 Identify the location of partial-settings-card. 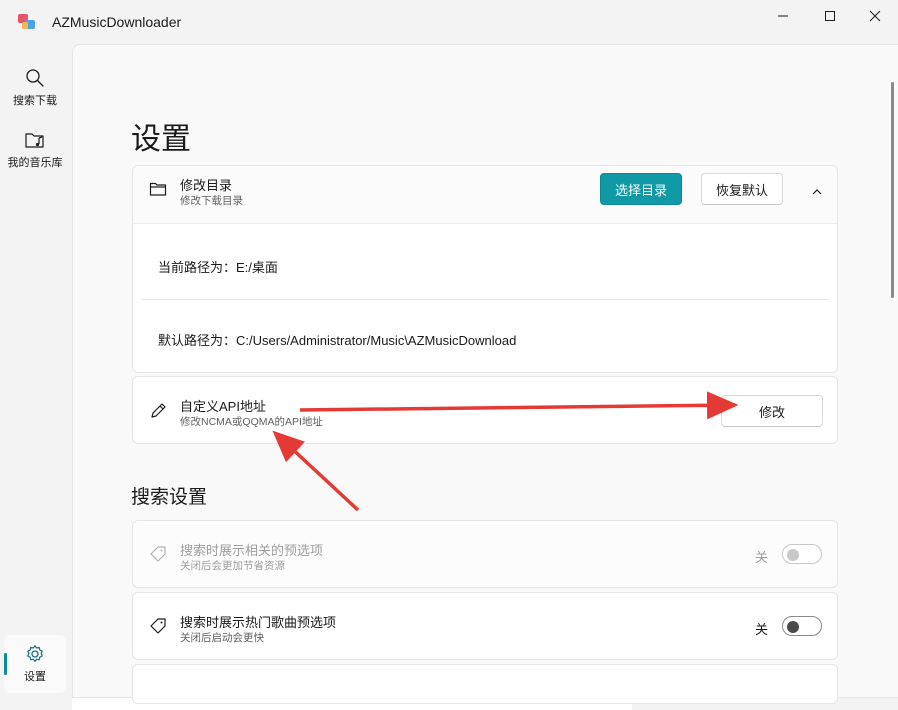
(485, 684).